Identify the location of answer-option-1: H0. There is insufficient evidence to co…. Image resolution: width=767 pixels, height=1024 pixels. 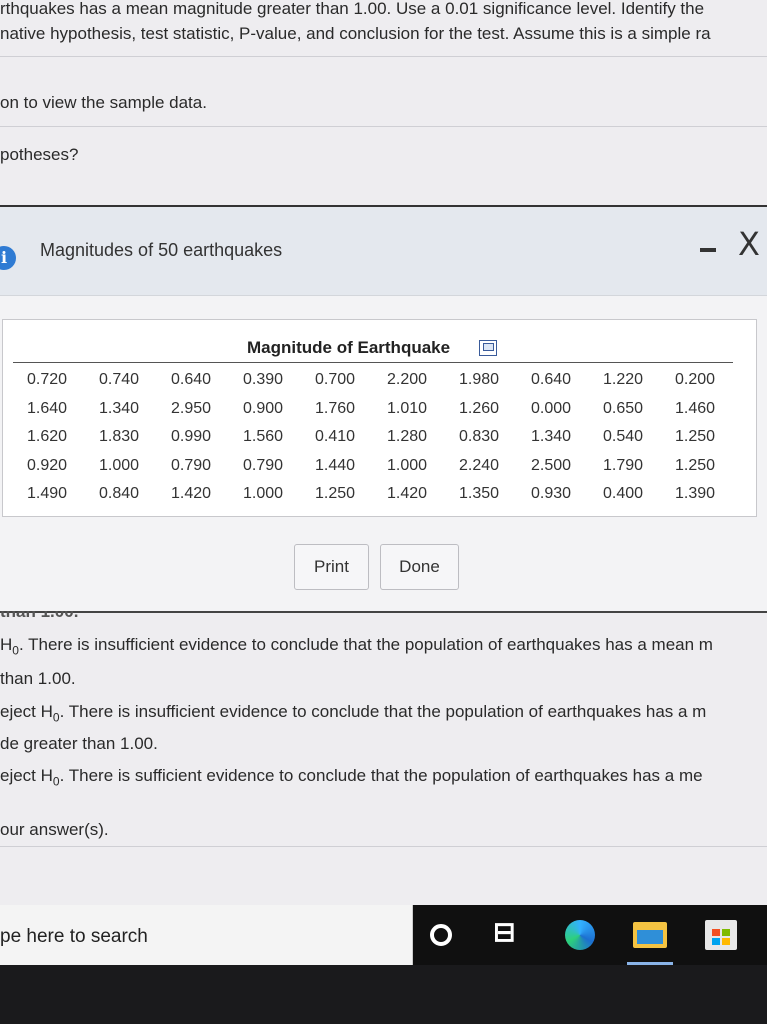
(356, 646).